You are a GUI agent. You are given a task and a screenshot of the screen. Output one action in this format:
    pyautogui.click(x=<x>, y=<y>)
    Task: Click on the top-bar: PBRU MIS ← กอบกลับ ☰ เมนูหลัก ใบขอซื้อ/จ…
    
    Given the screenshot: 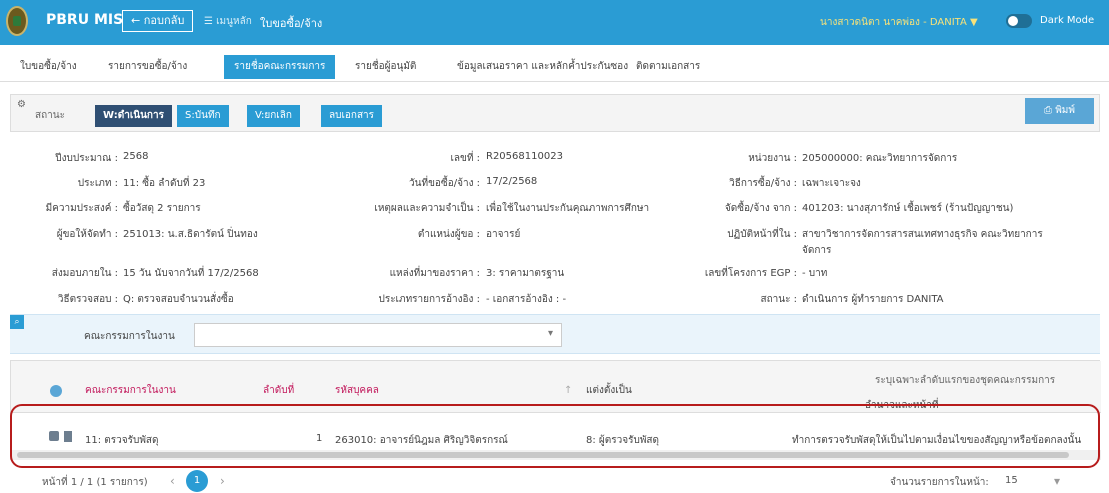 What is the action you would take?
    pyautogui.click(x=554, y=22)
    